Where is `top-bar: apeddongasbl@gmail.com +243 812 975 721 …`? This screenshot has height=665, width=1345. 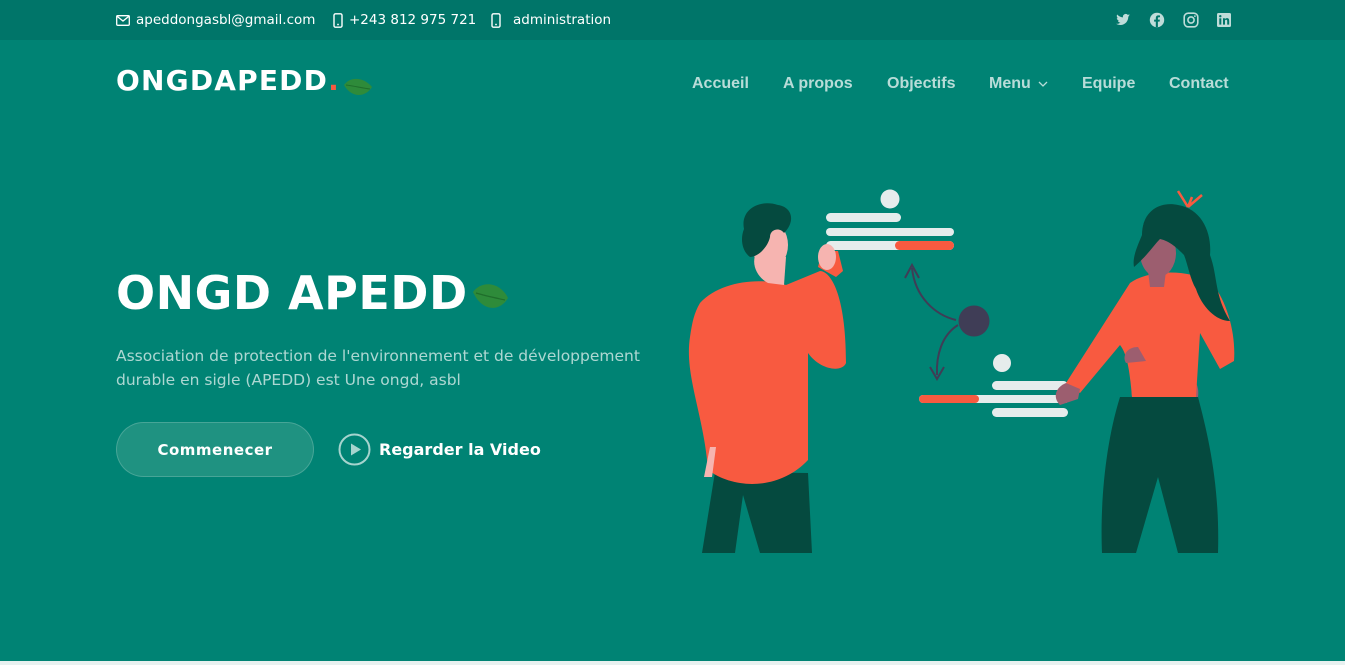
top-bar: apeddongasbl@gmail.com +243 812 975 721 … is located at coordinates (672, 20).